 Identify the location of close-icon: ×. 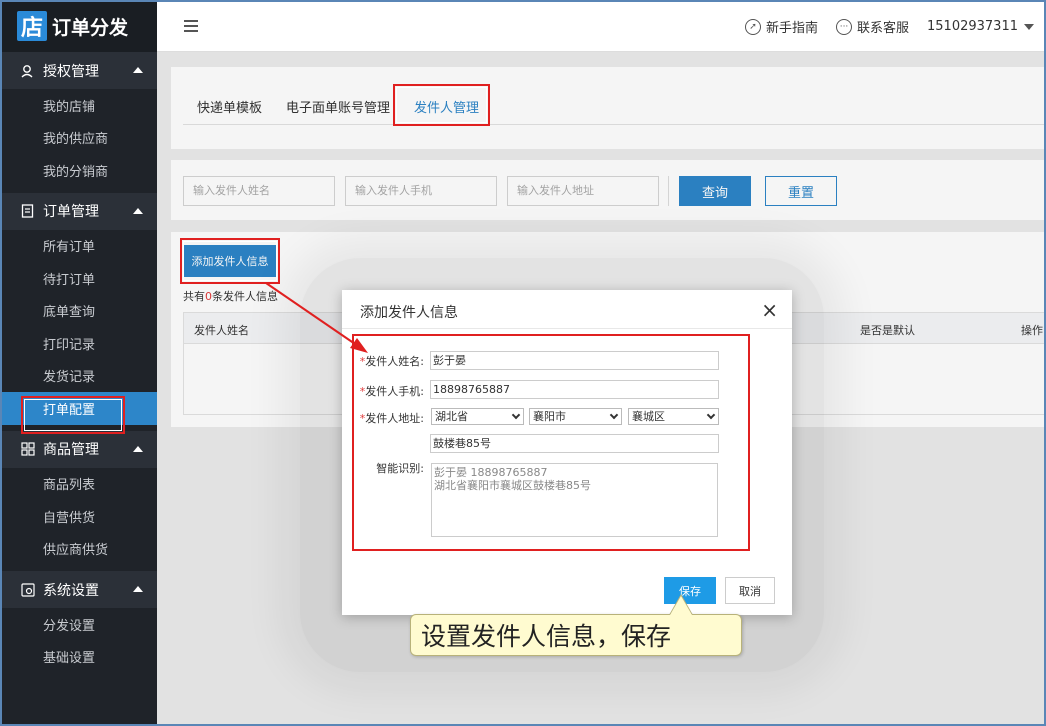
(769, 310).